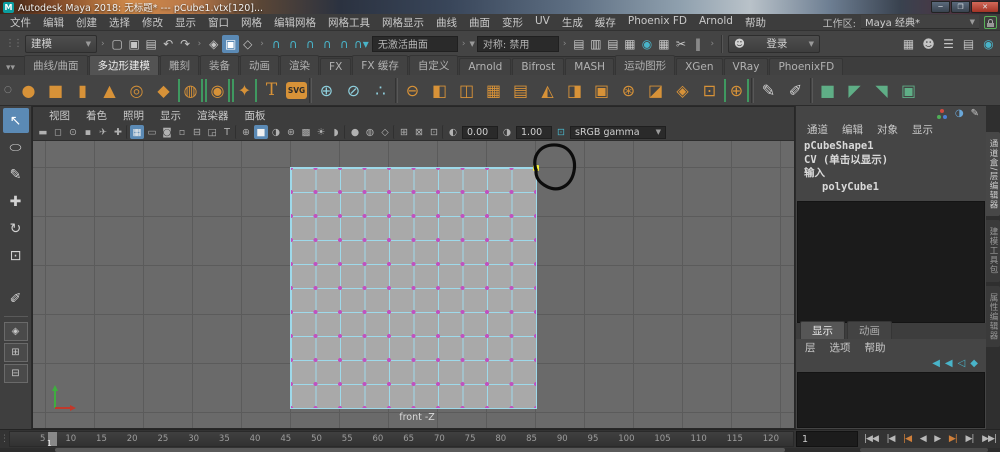 This screenshot has width=1000, height=452. I want to click on shelf-tab-curves-surfaces: 曲线/曲面, so click(56, 65).